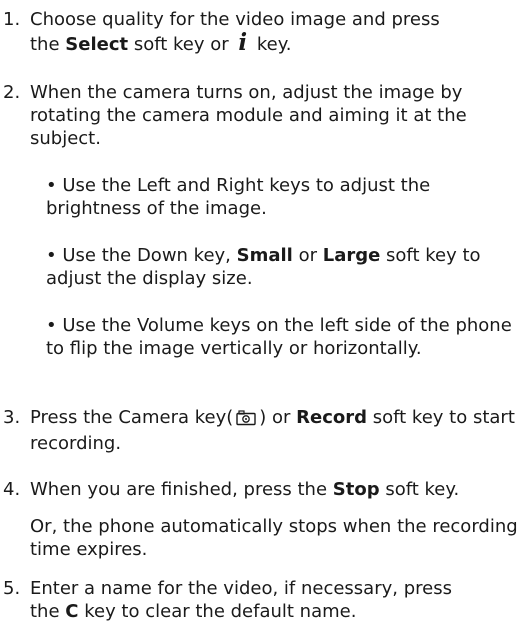 The height and width of the screenshot is (623, 532). I want to click on record-key-label: Record, so click(332, 417).